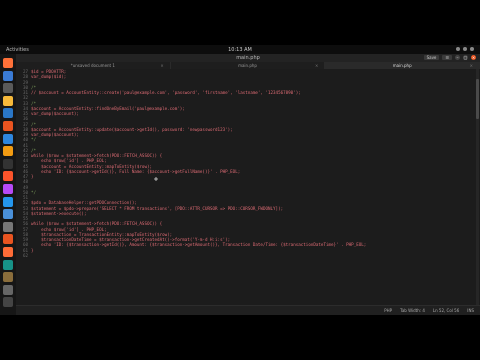  What do you see at coordinates (8, 277) in the screenshot?
I see `gimp-icon` at bounding box center [8, 277].